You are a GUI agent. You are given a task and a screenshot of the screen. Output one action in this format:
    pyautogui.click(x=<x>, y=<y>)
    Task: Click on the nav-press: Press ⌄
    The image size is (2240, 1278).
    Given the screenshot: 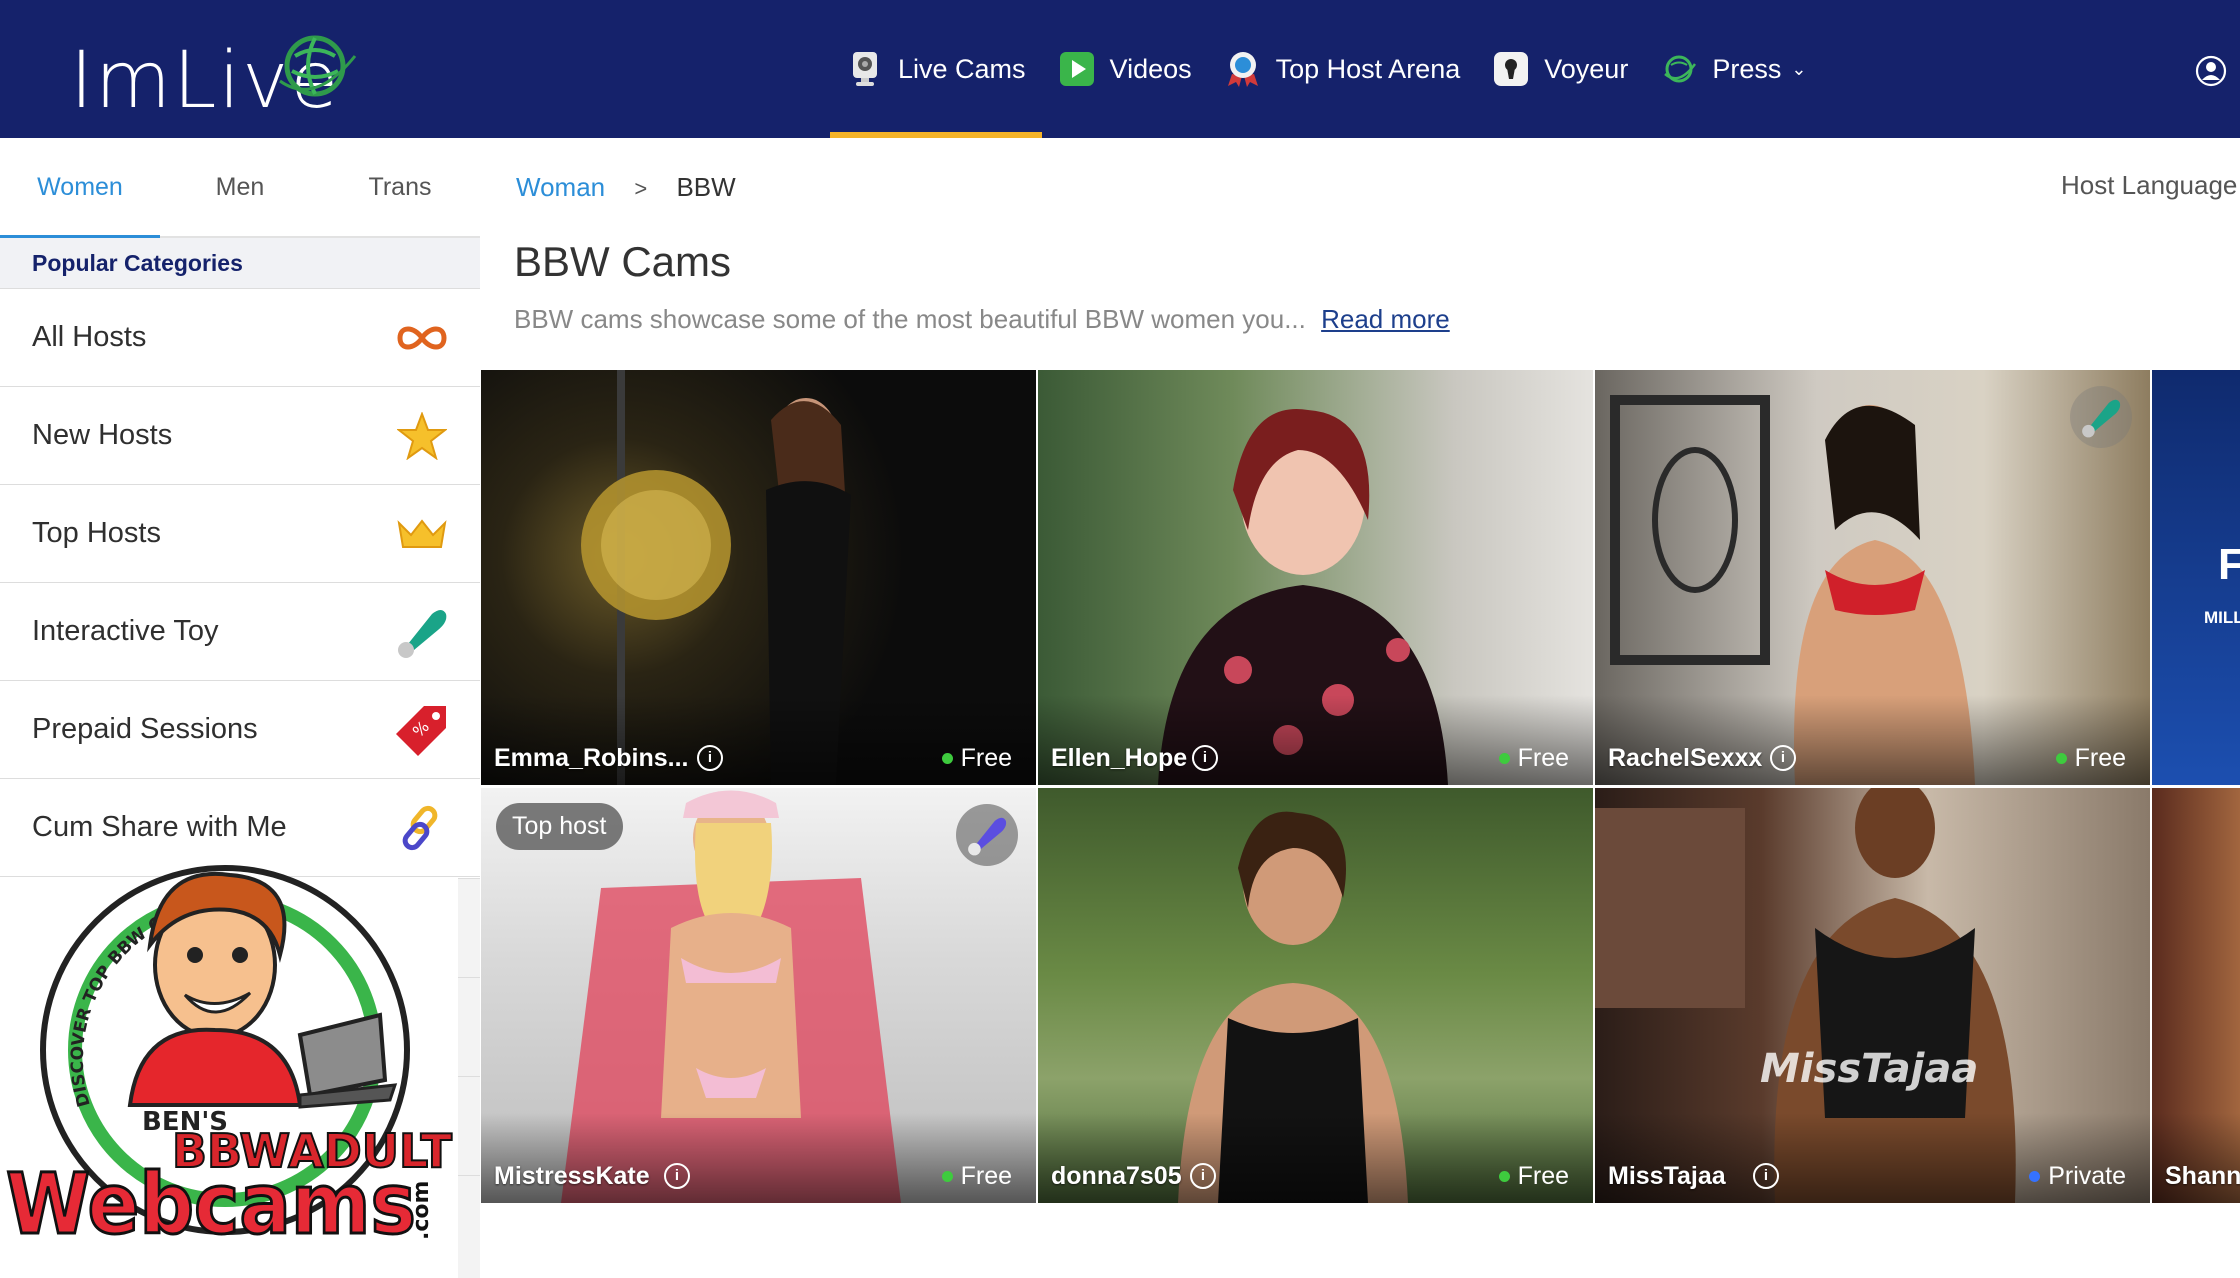 What is the action you would take?
    pyautogui.click(x=1733, y=69)
    